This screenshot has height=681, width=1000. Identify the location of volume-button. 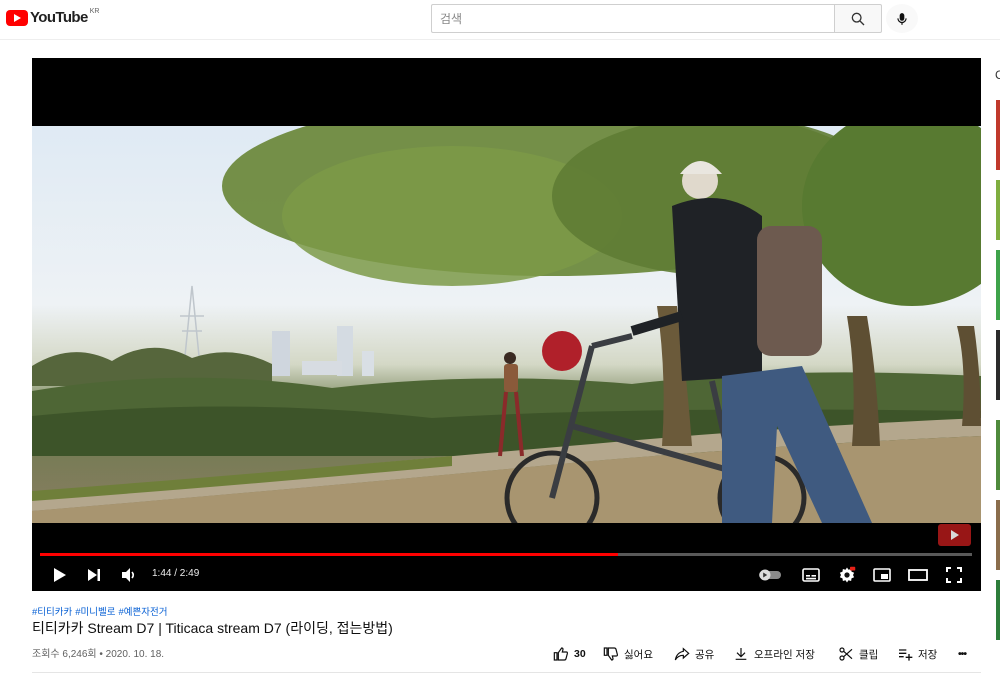
(129, 575).